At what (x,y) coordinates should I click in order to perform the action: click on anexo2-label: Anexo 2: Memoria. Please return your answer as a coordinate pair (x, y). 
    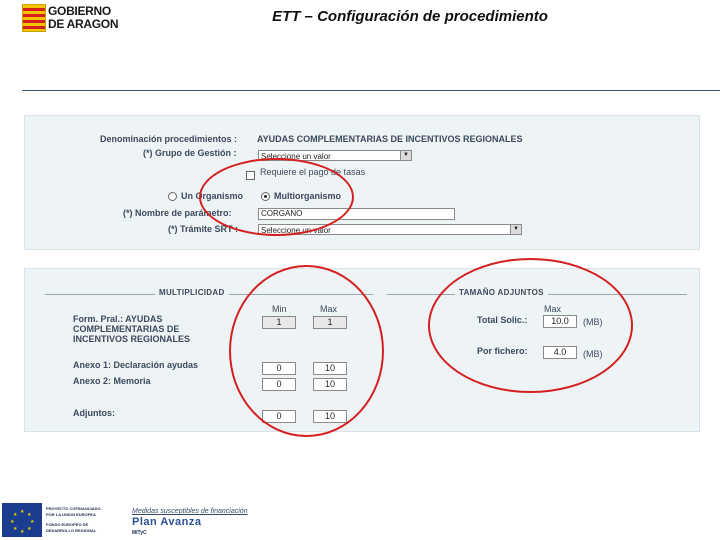
    Looking at the image, I should click on (112, 381).